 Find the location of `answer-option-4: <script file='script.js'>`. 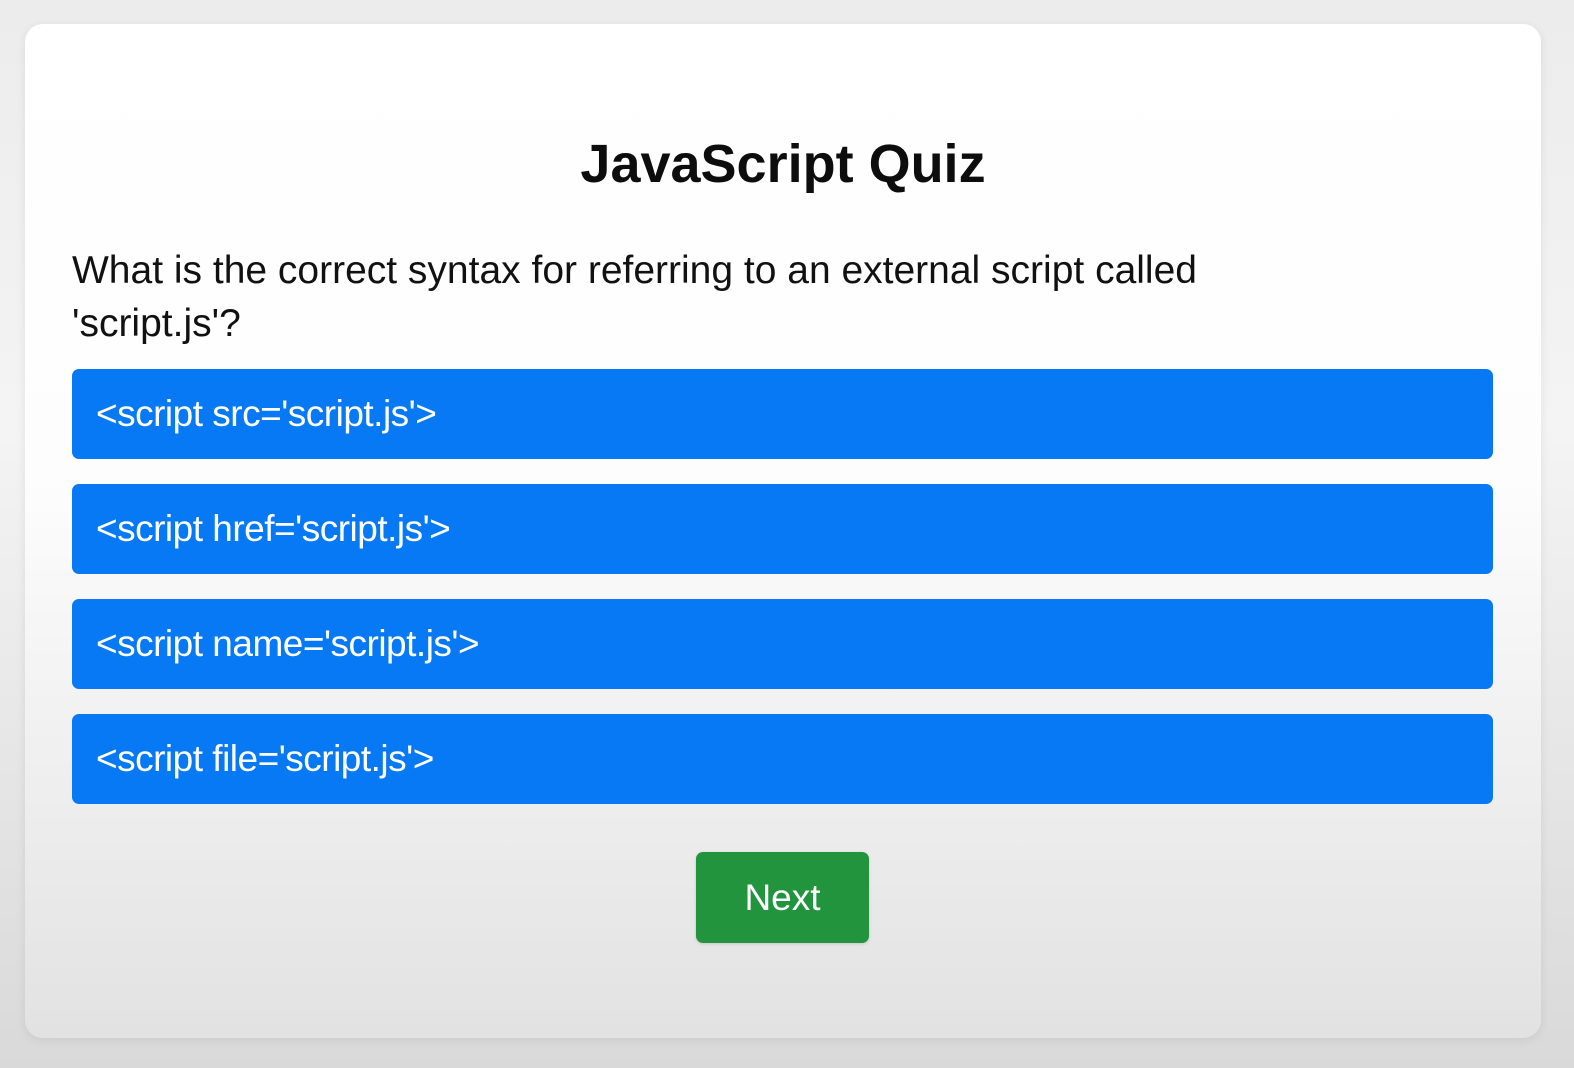

answer-option-4: <script file='script.js'> is located at coordinates (782, 759).